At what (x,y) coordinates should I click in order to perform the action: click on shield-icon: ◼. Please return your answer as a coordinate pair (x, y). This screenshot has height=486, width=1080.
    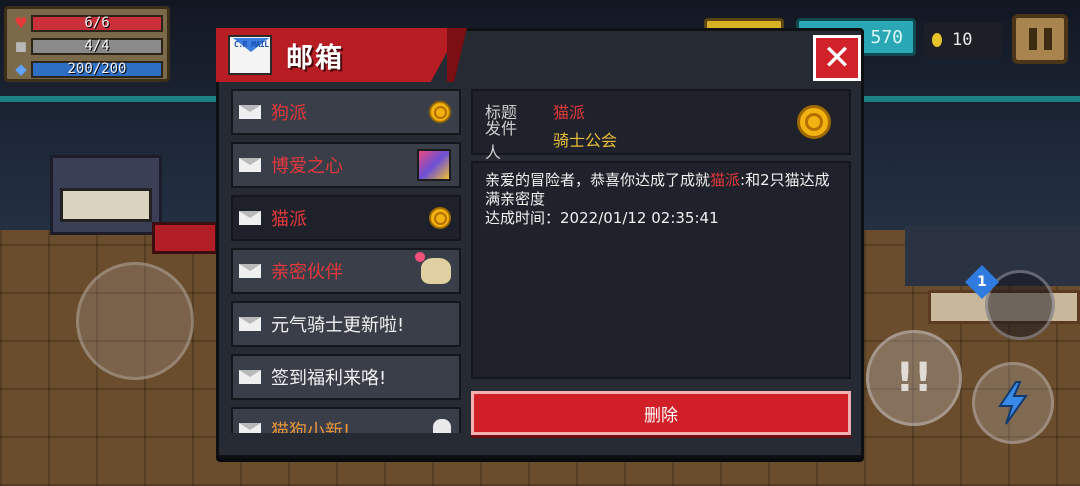
    Looking at the image, I should click on (21, 46).